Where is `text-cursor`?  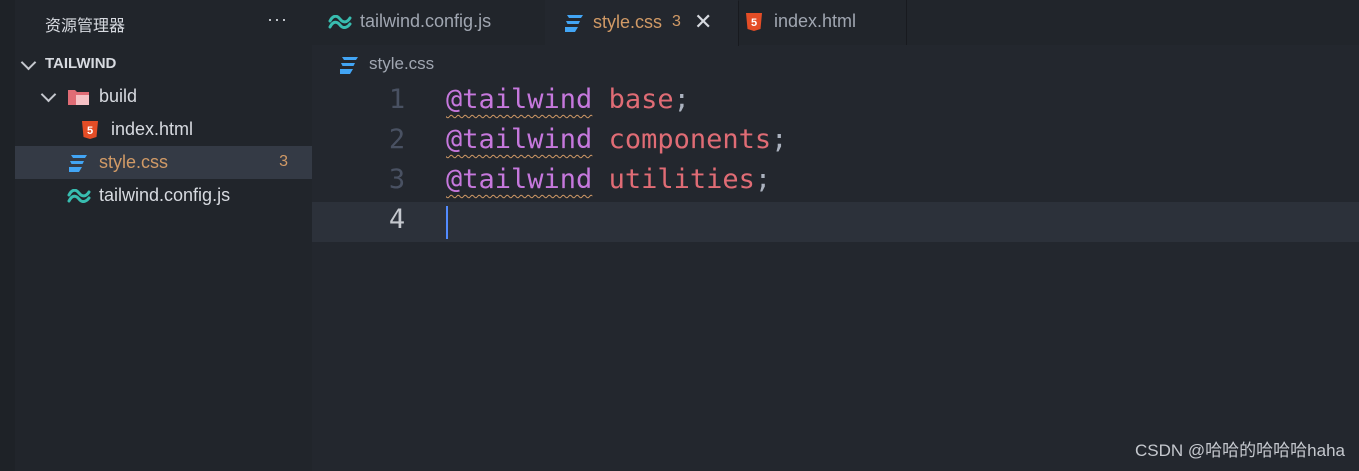
text-cursor is located at coordinates (447, 222).